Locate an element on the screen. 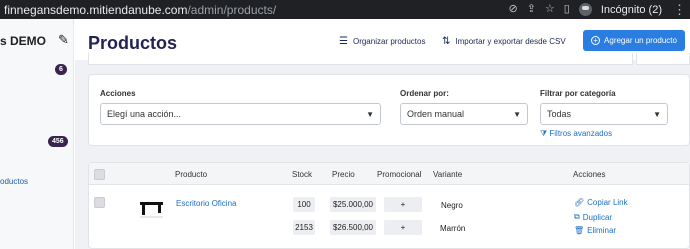  category-select: Todas ▼ is located at coordinates (604, 114).